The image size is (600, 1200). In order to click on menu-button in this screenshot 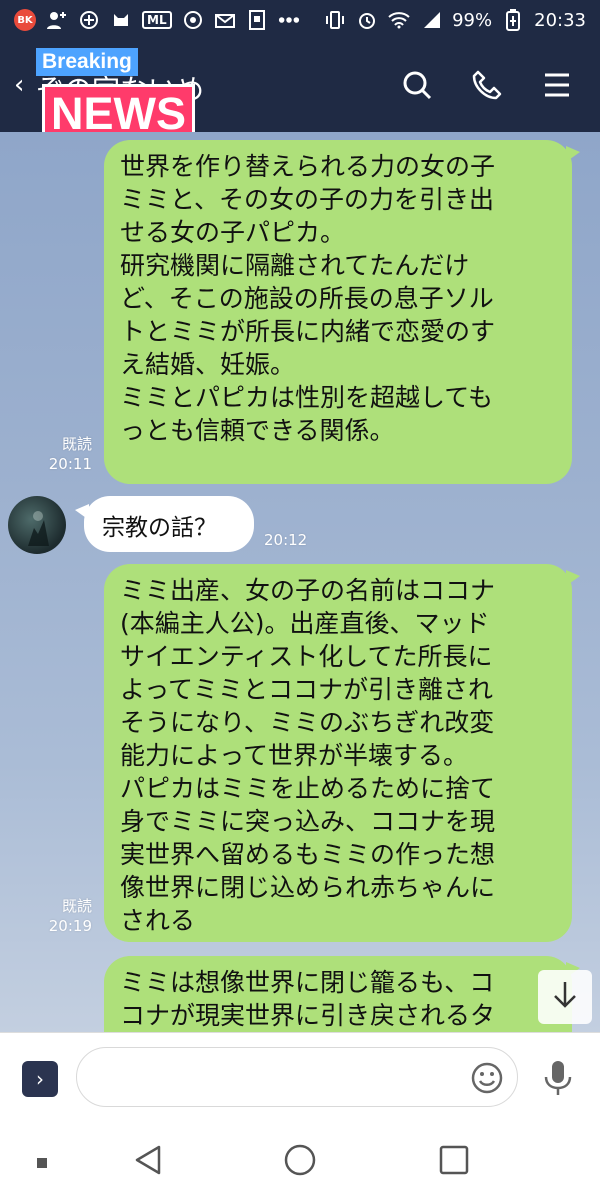, I will do `click(557, 87)`.